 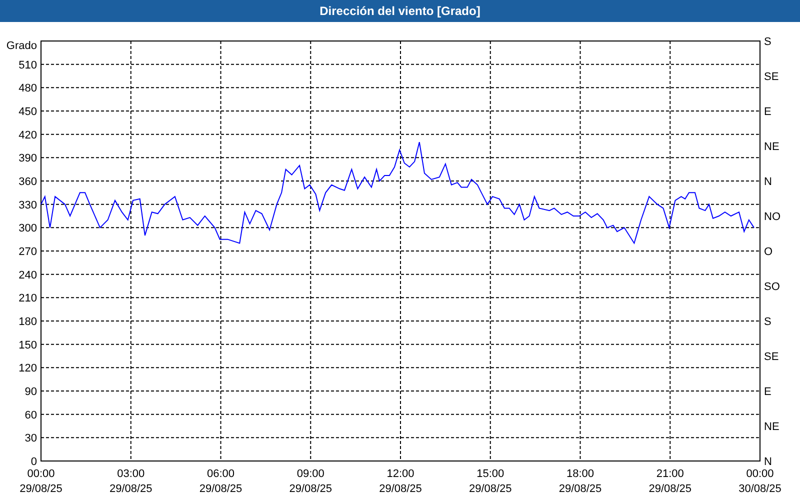 I want to click on axis-tick-label: 480, so click(x=27, y=88).